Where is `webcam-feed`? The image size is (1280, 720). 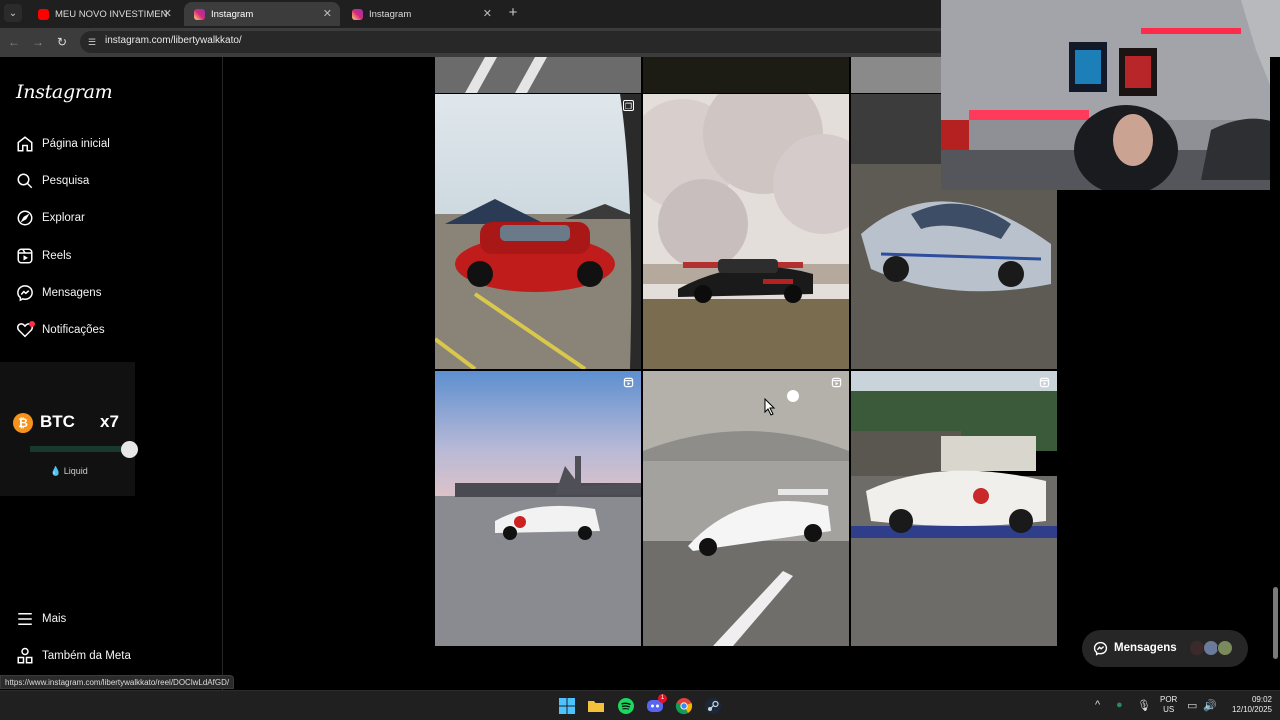 webcam-feed is located at coordinates (1110, 95).